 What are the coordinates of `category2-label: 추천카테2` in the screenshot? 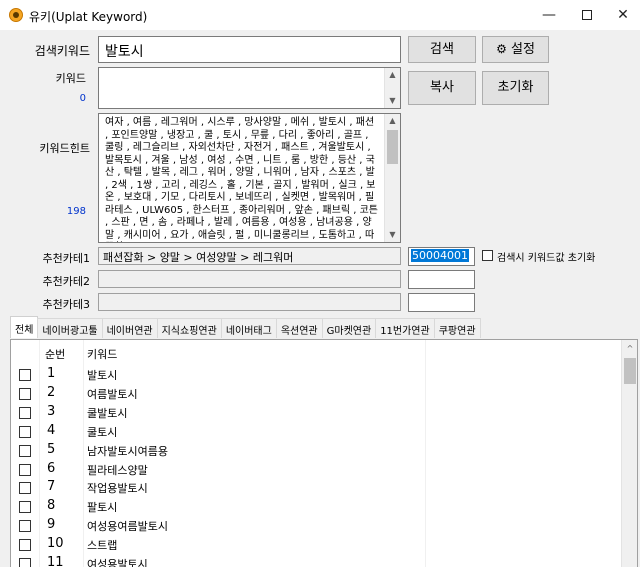 It's located at (66, 281).